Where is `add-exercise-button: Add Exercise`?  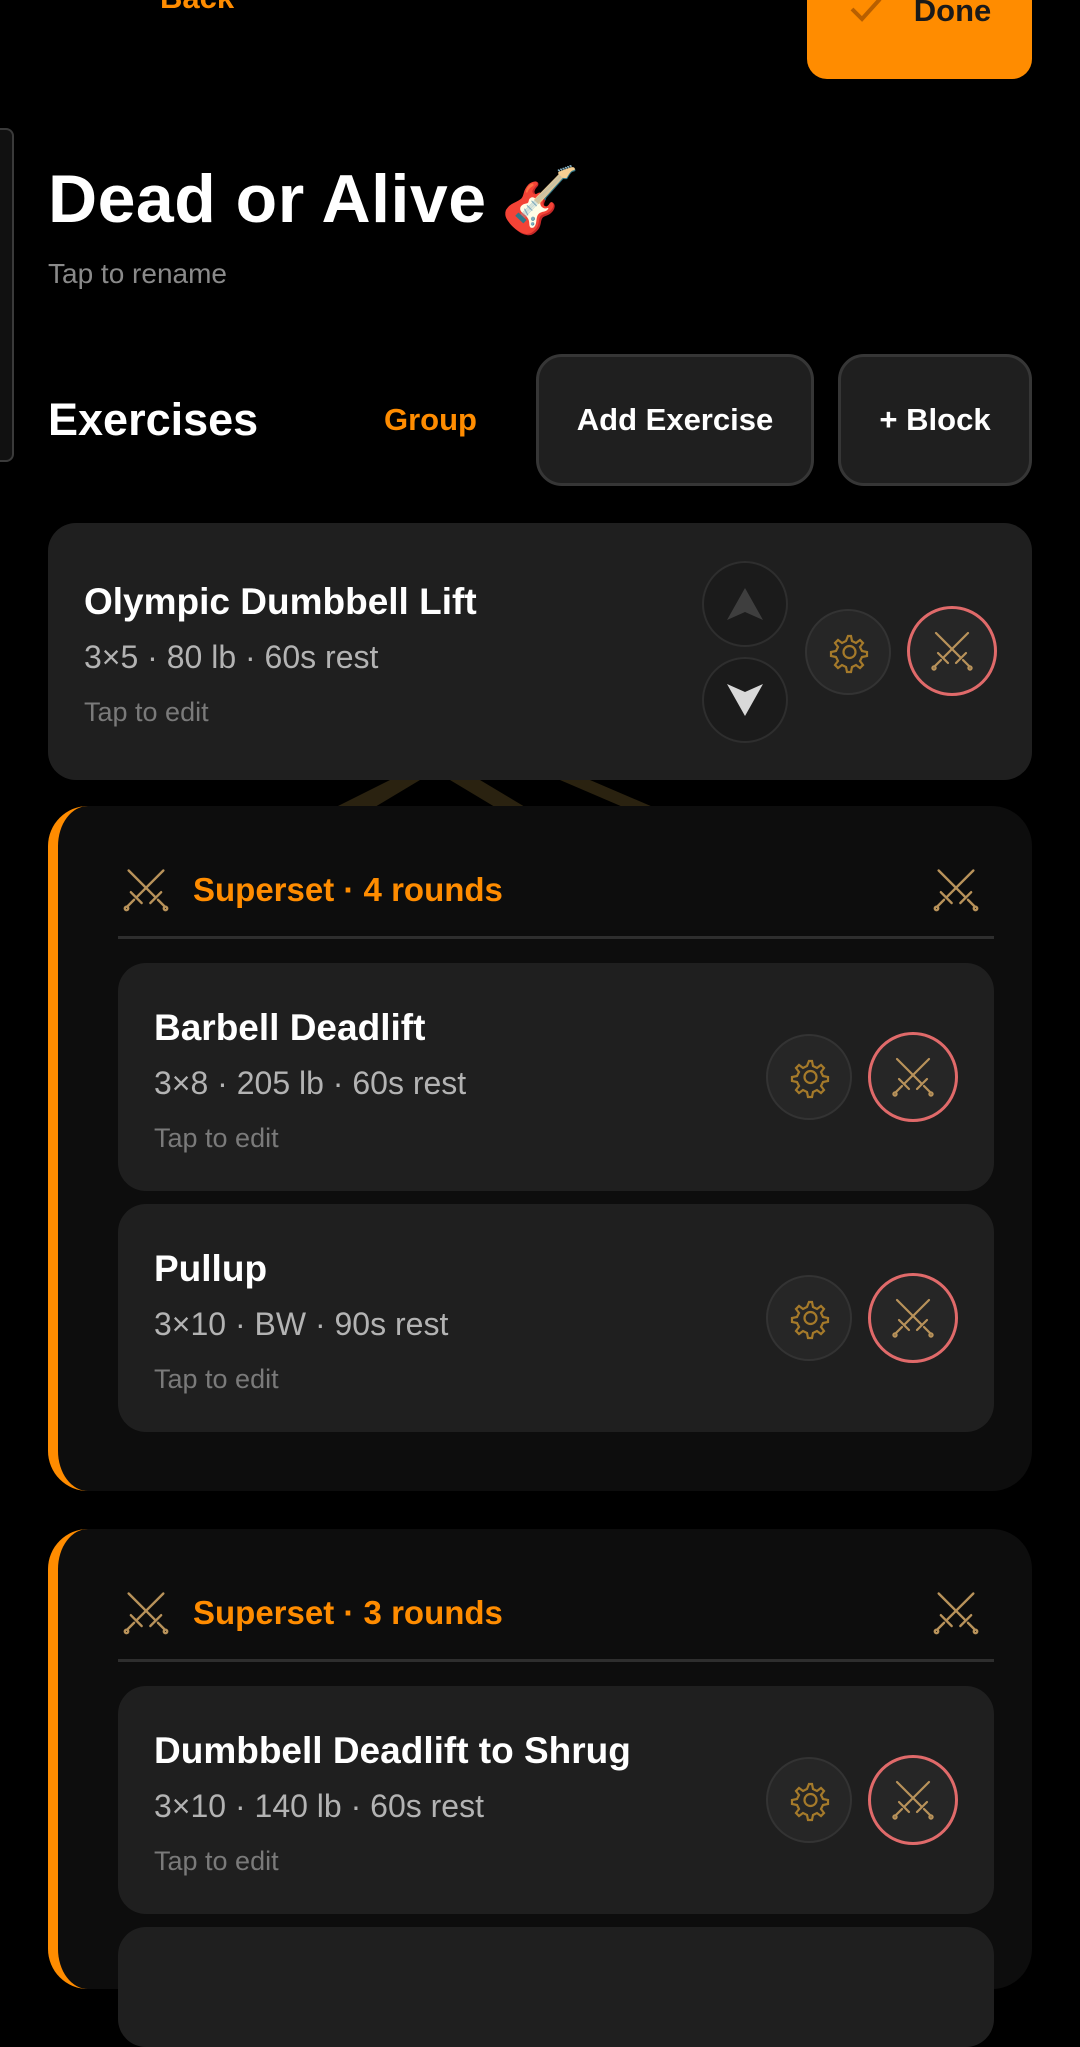 add-exercise-button: Add Exercise is located at coordinates (675, 420).